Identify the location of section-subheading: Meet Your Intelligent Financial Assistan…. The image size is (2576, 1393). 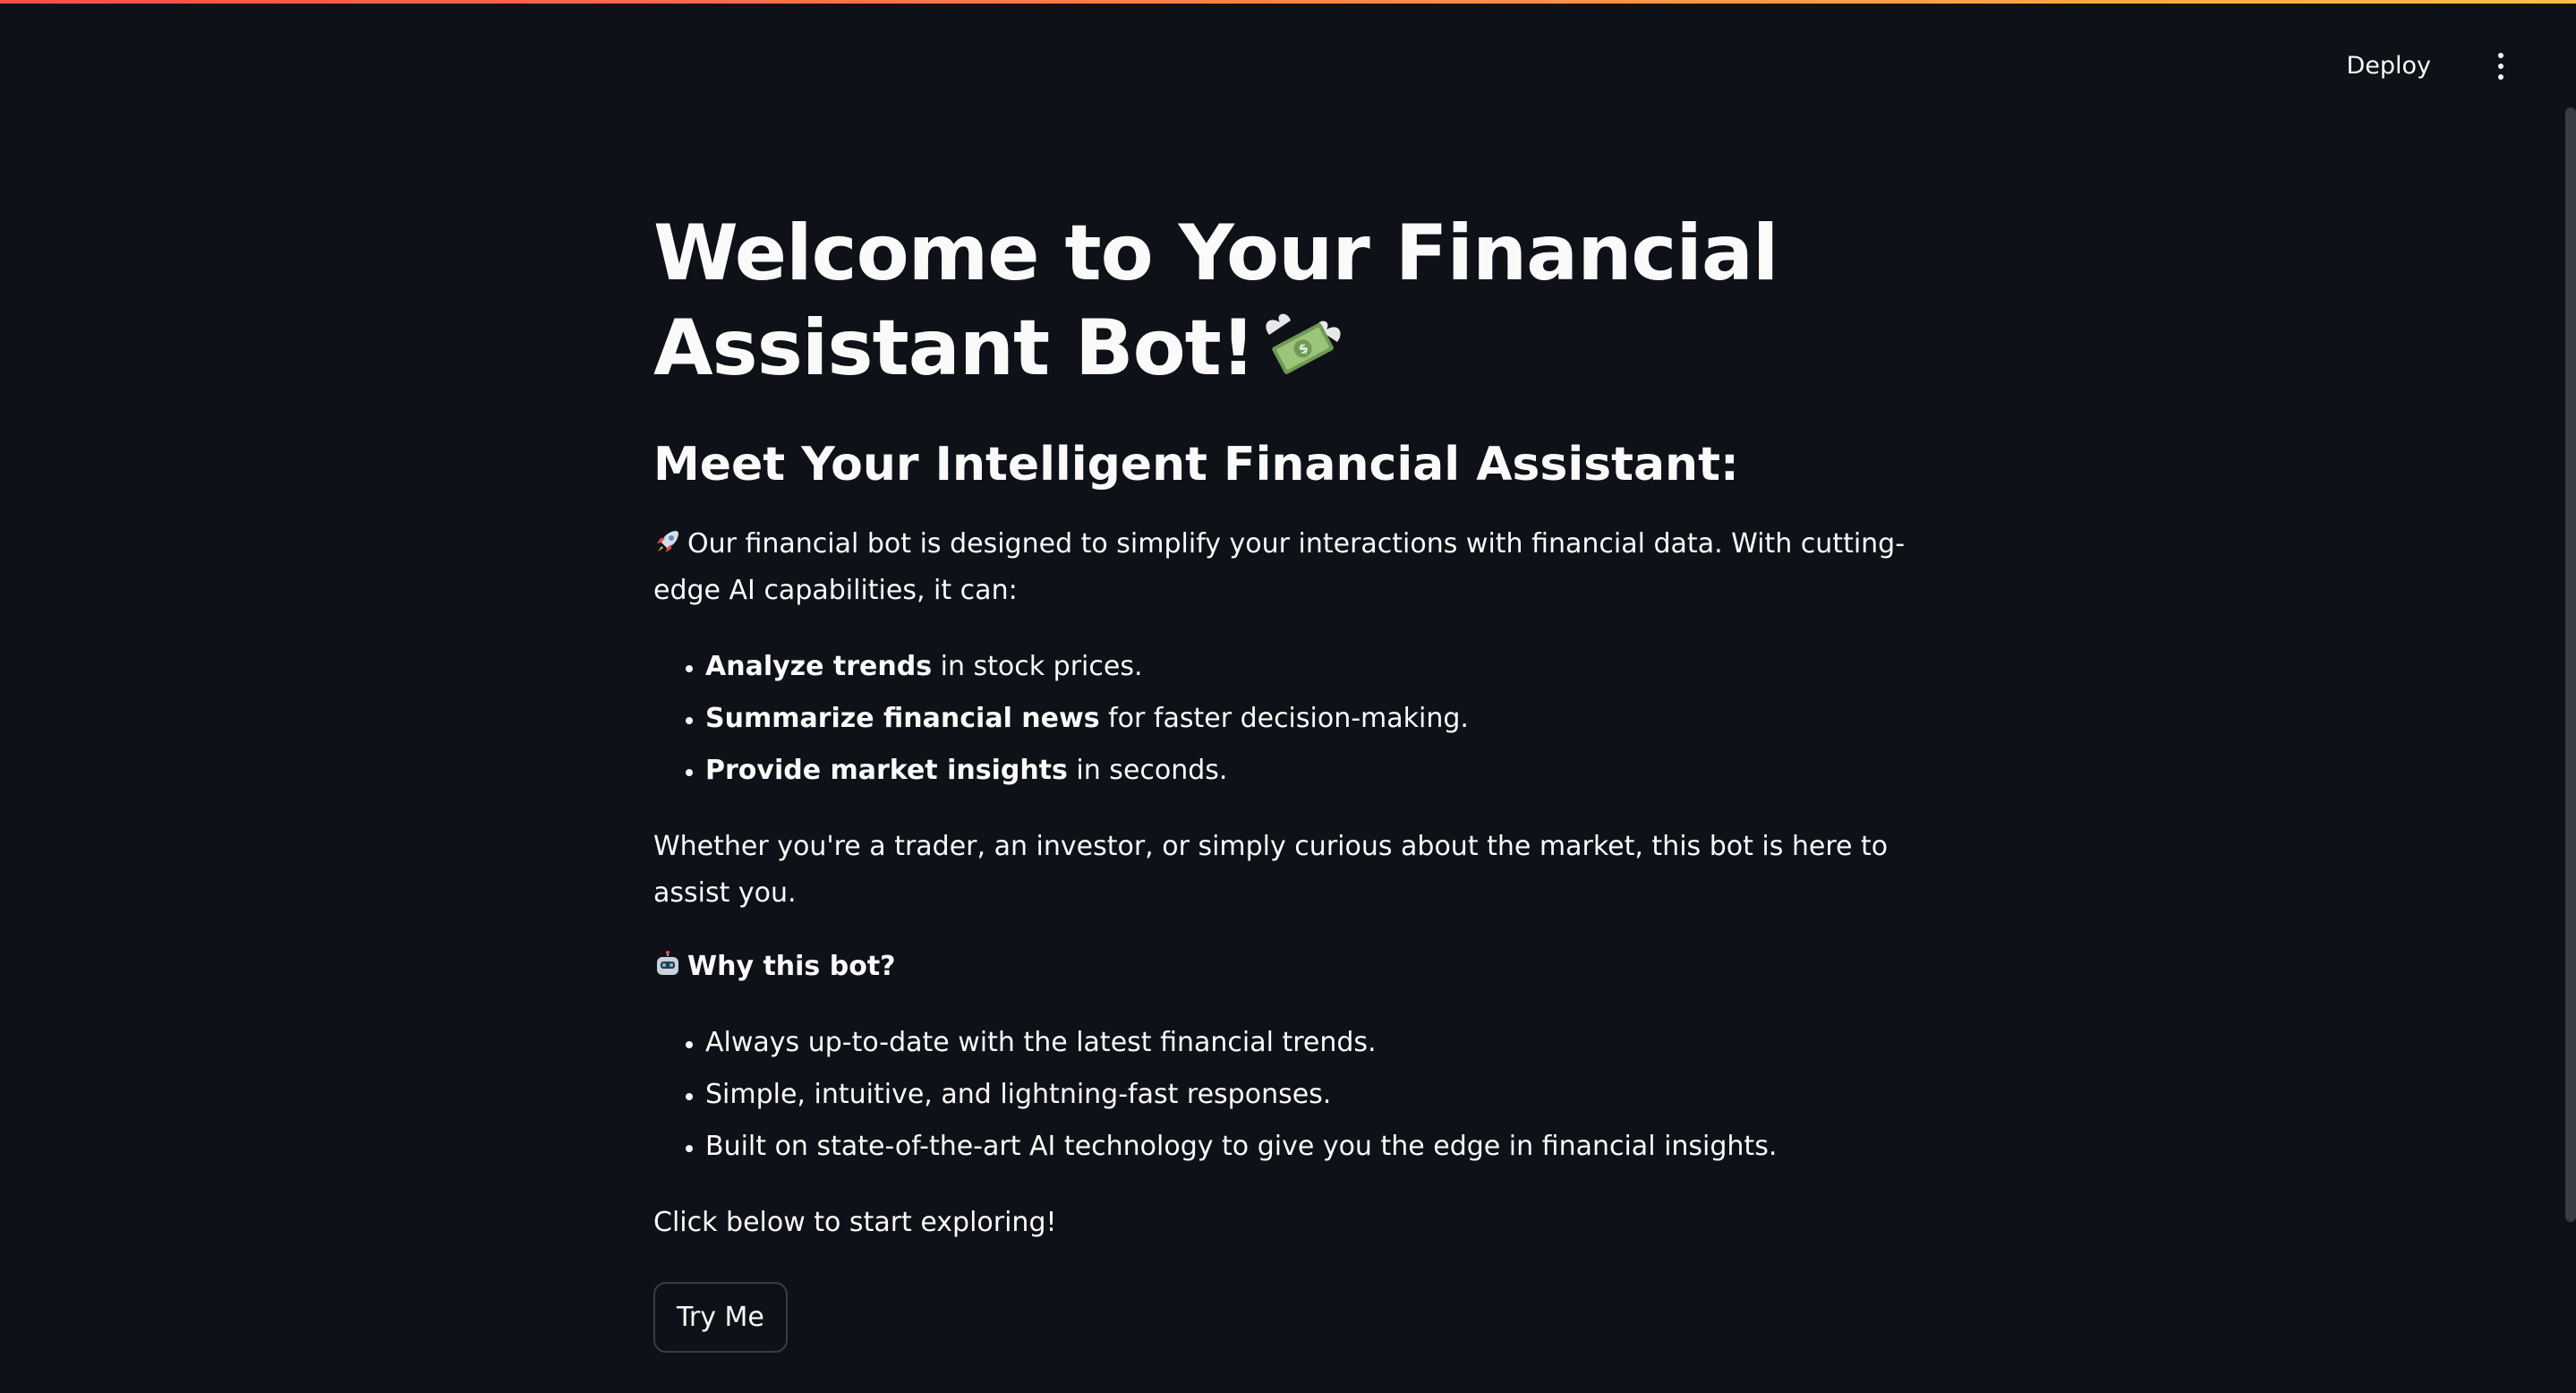
(1196, 465).